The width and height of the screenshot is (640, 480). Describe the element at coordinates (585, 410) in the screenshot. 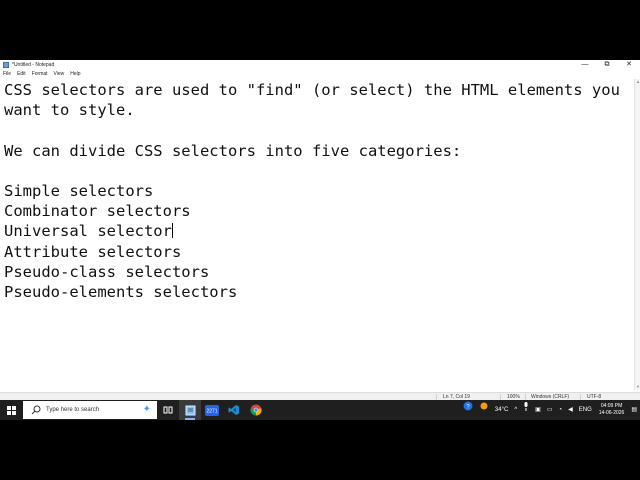

I see `language-indicator: ENG` at that location.